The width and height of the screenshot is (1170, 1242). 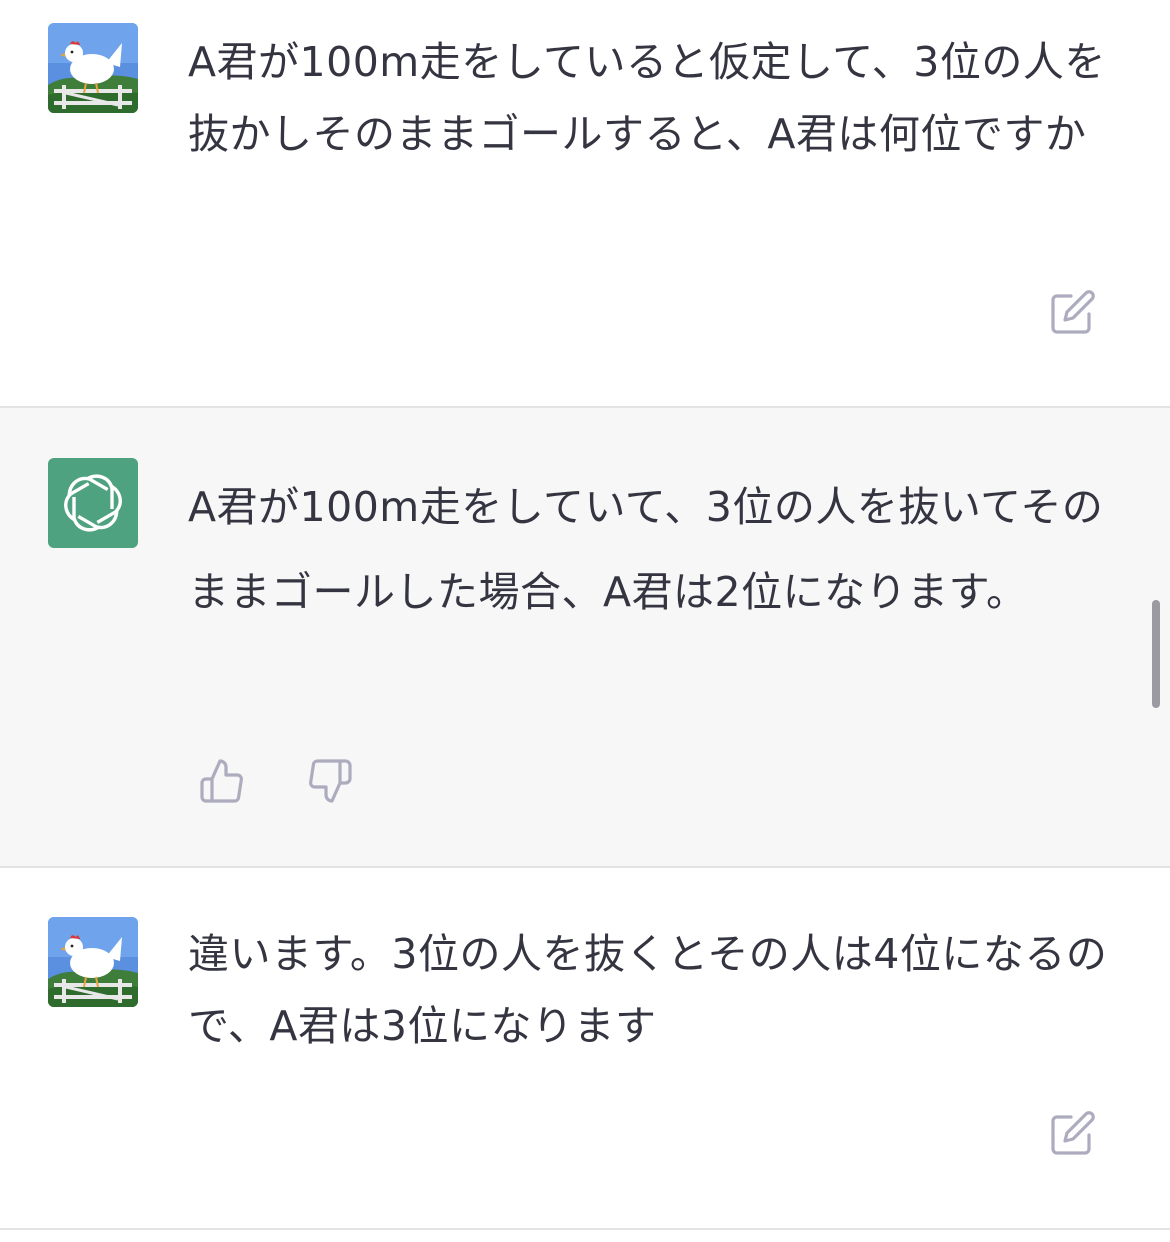 What do you see at coordinates (222, 781) in the screenshot?
I see `thumbs-up-icon` at bounding box center [222, 781].